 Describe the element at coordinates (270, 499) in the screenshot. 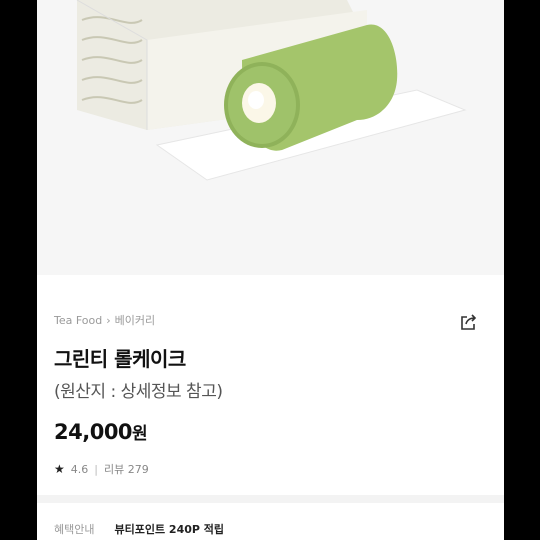

I see `section-divider` at that location.